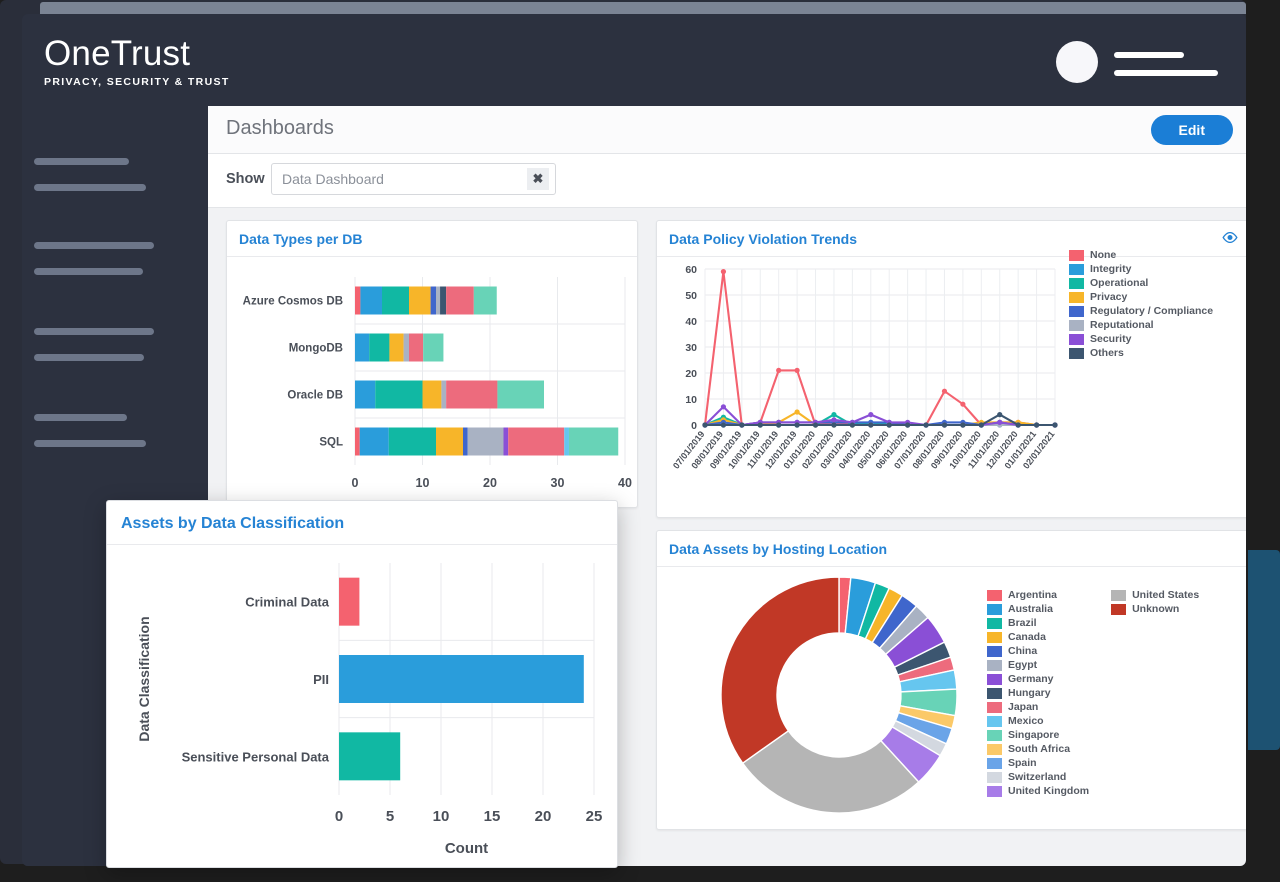 The image size is (1280, 882). I want to click on legend-label: Mexico, so click(1026, 721).